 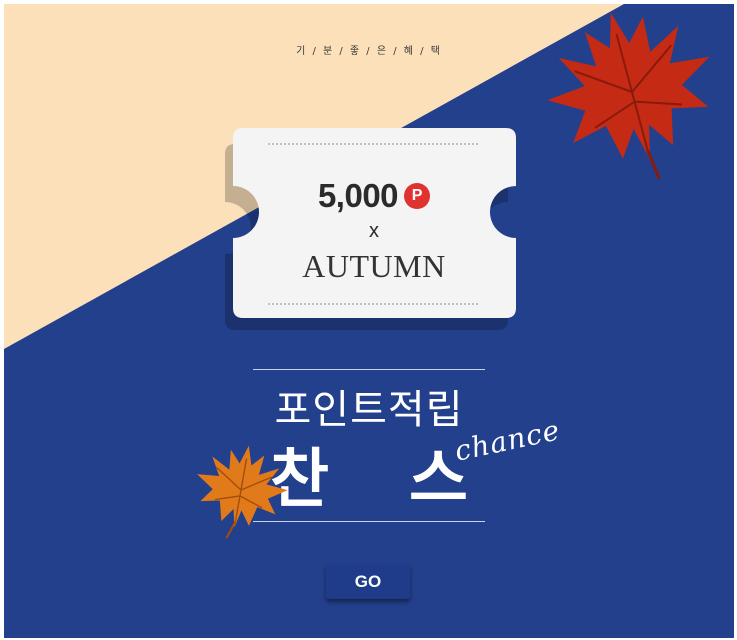 I want to click on point-badge-icon: P, so click(x=417, y=196).